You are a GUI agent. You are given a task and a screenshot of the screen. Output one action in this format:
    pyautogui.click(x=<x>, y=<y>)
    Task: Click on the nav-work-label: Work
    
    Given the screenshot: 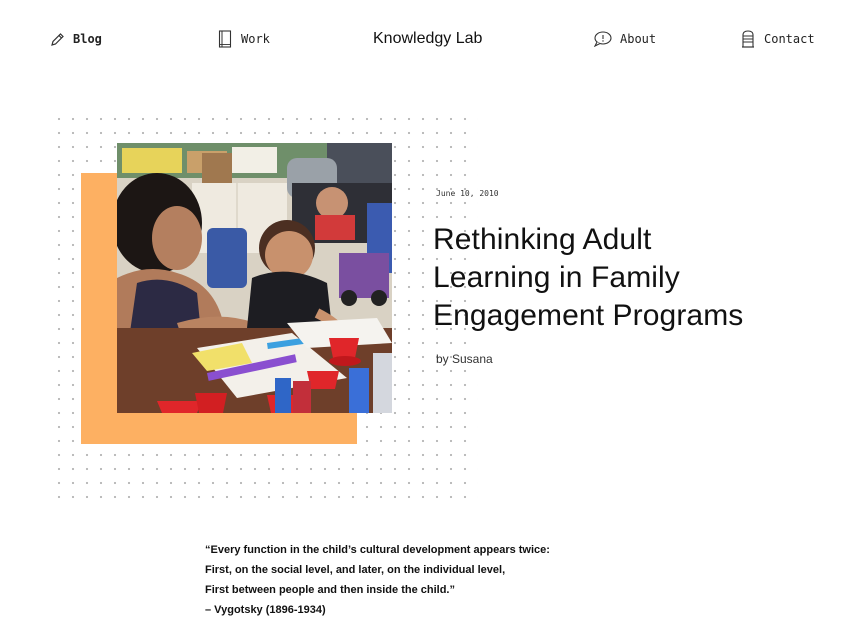 What is the action you would take?
    pyautogui.click(x=255, y=39)
    